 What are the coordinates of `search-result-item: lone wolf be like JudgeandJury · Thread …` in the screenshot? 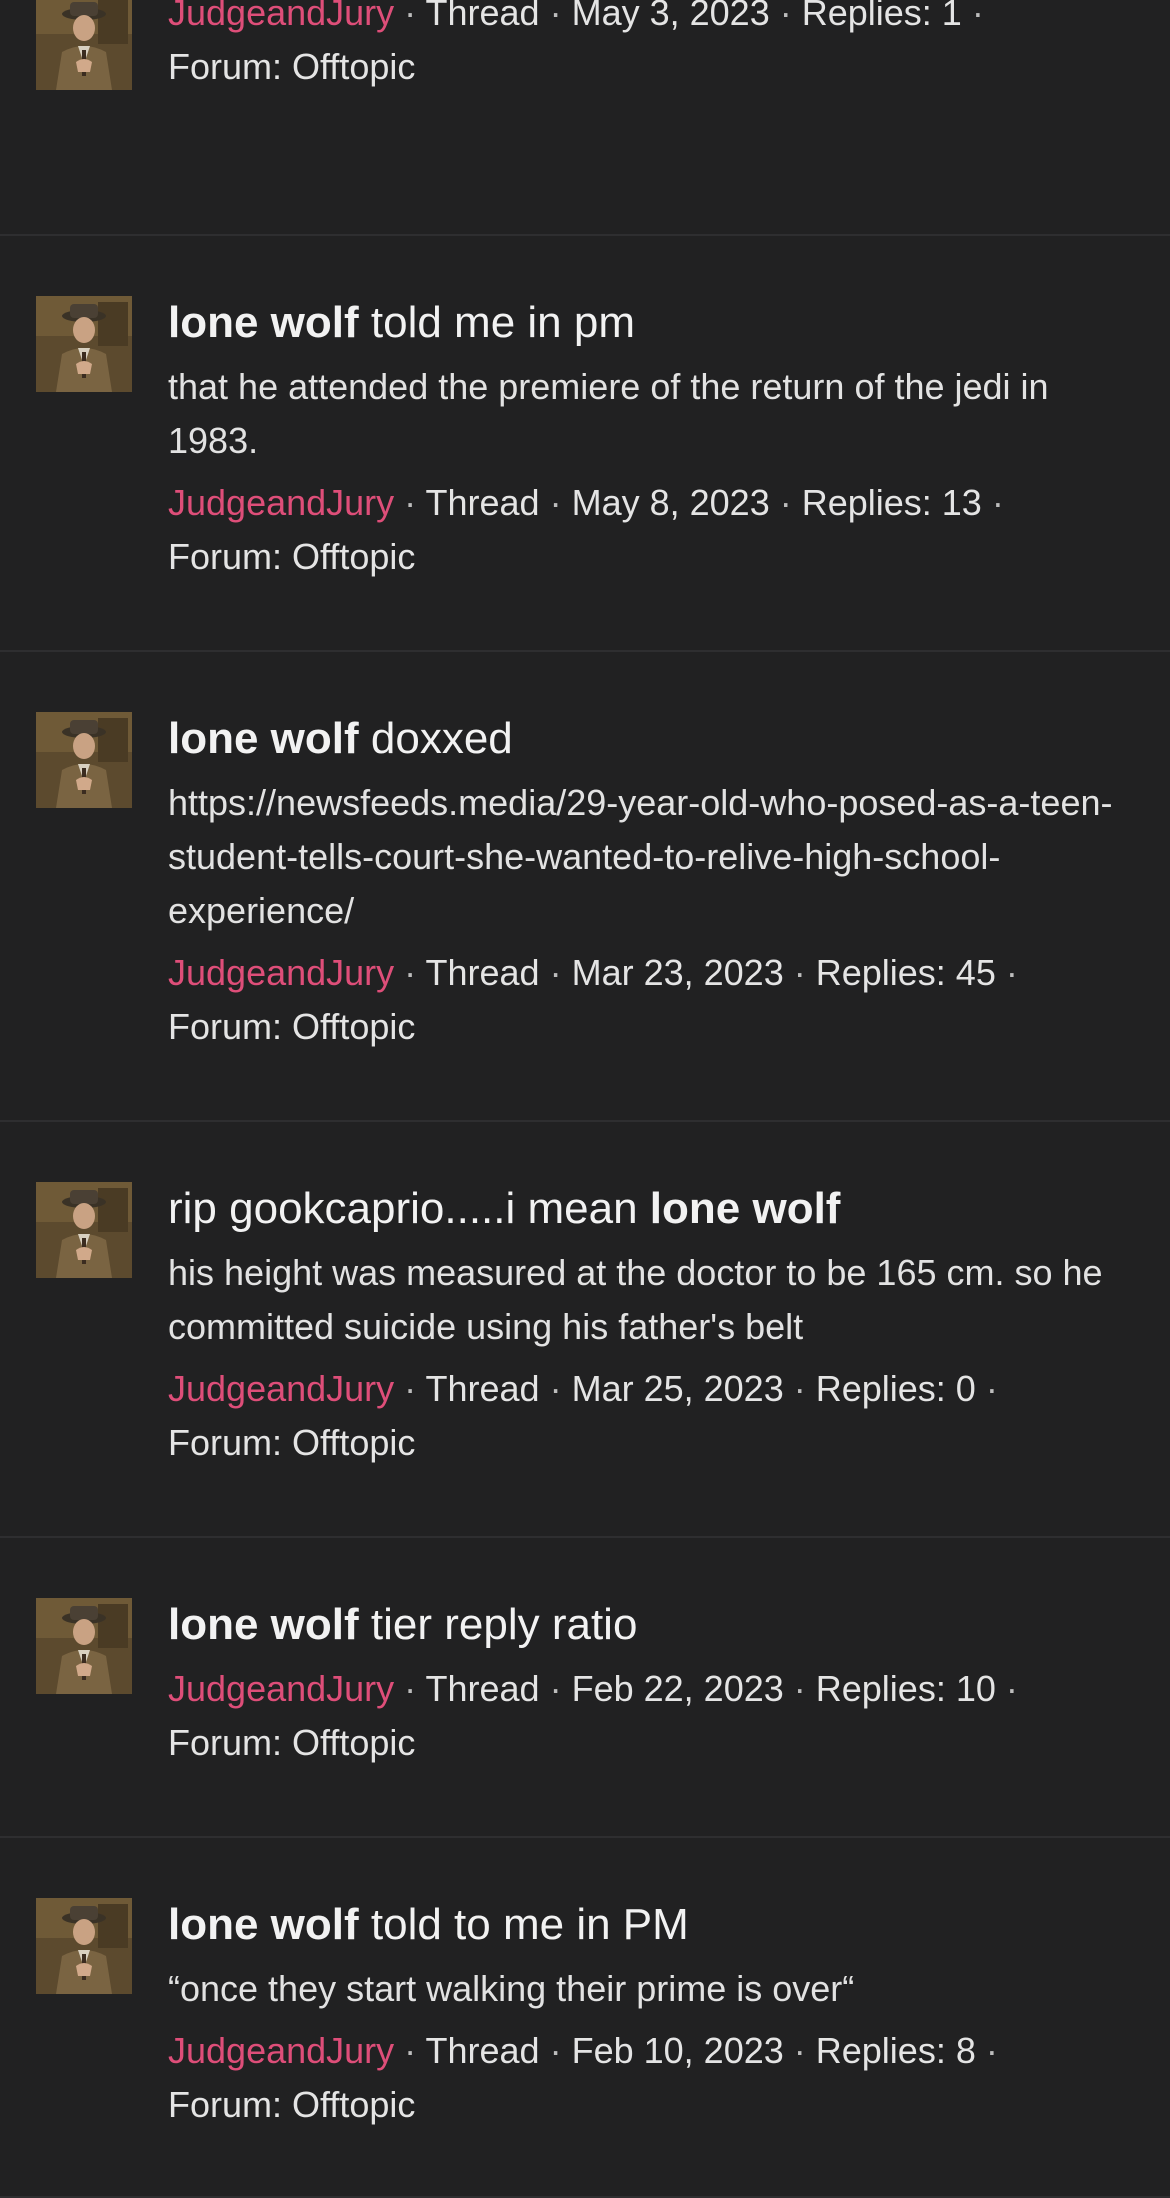 It's located at (585, 118).